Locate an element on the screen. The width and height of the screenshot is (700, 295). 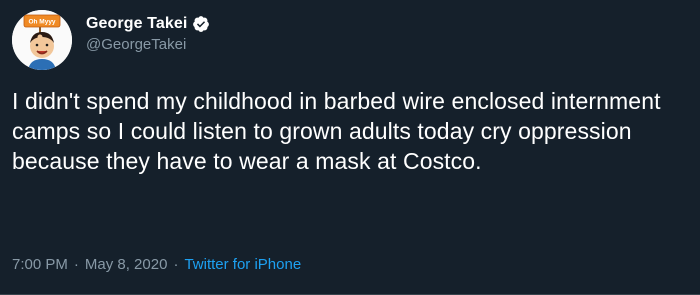
name-row: George Takei is located at coordinates (148, 24).